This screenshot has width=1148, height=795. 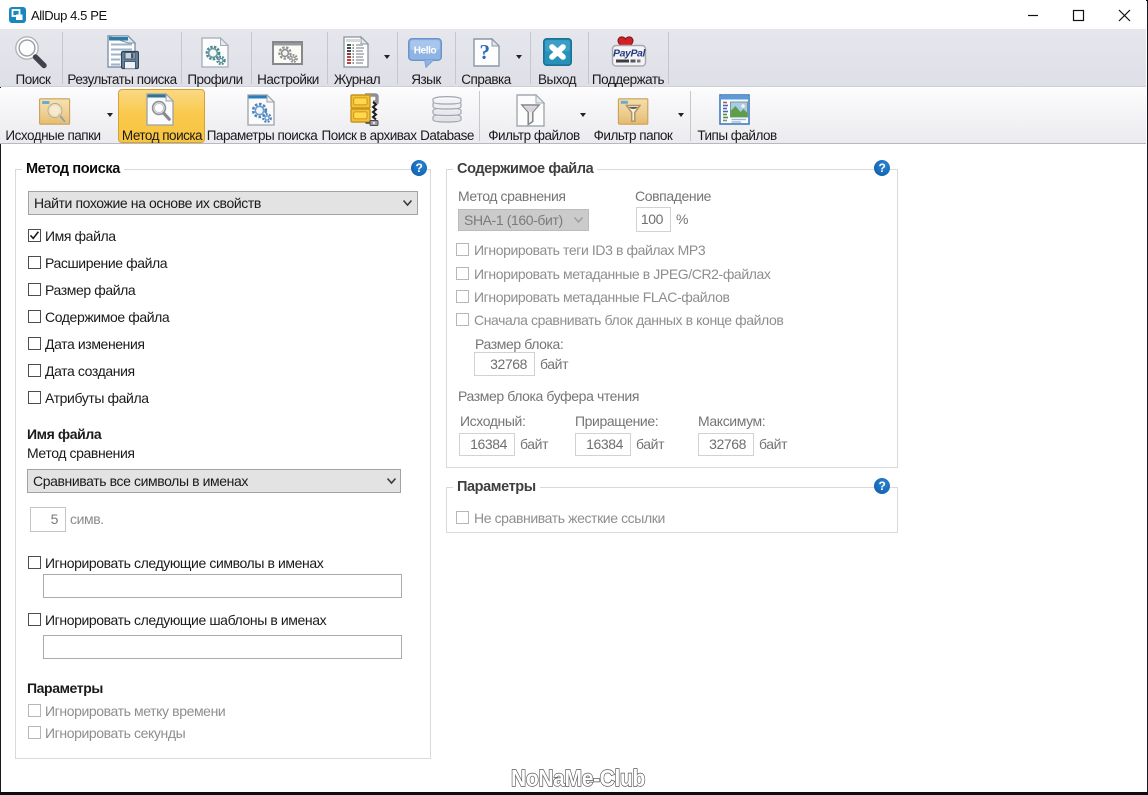 What do you see at coordinates (630, 54) in the screenshot?
I see `svg-text: PayPal` at bounding box center [630, 54].